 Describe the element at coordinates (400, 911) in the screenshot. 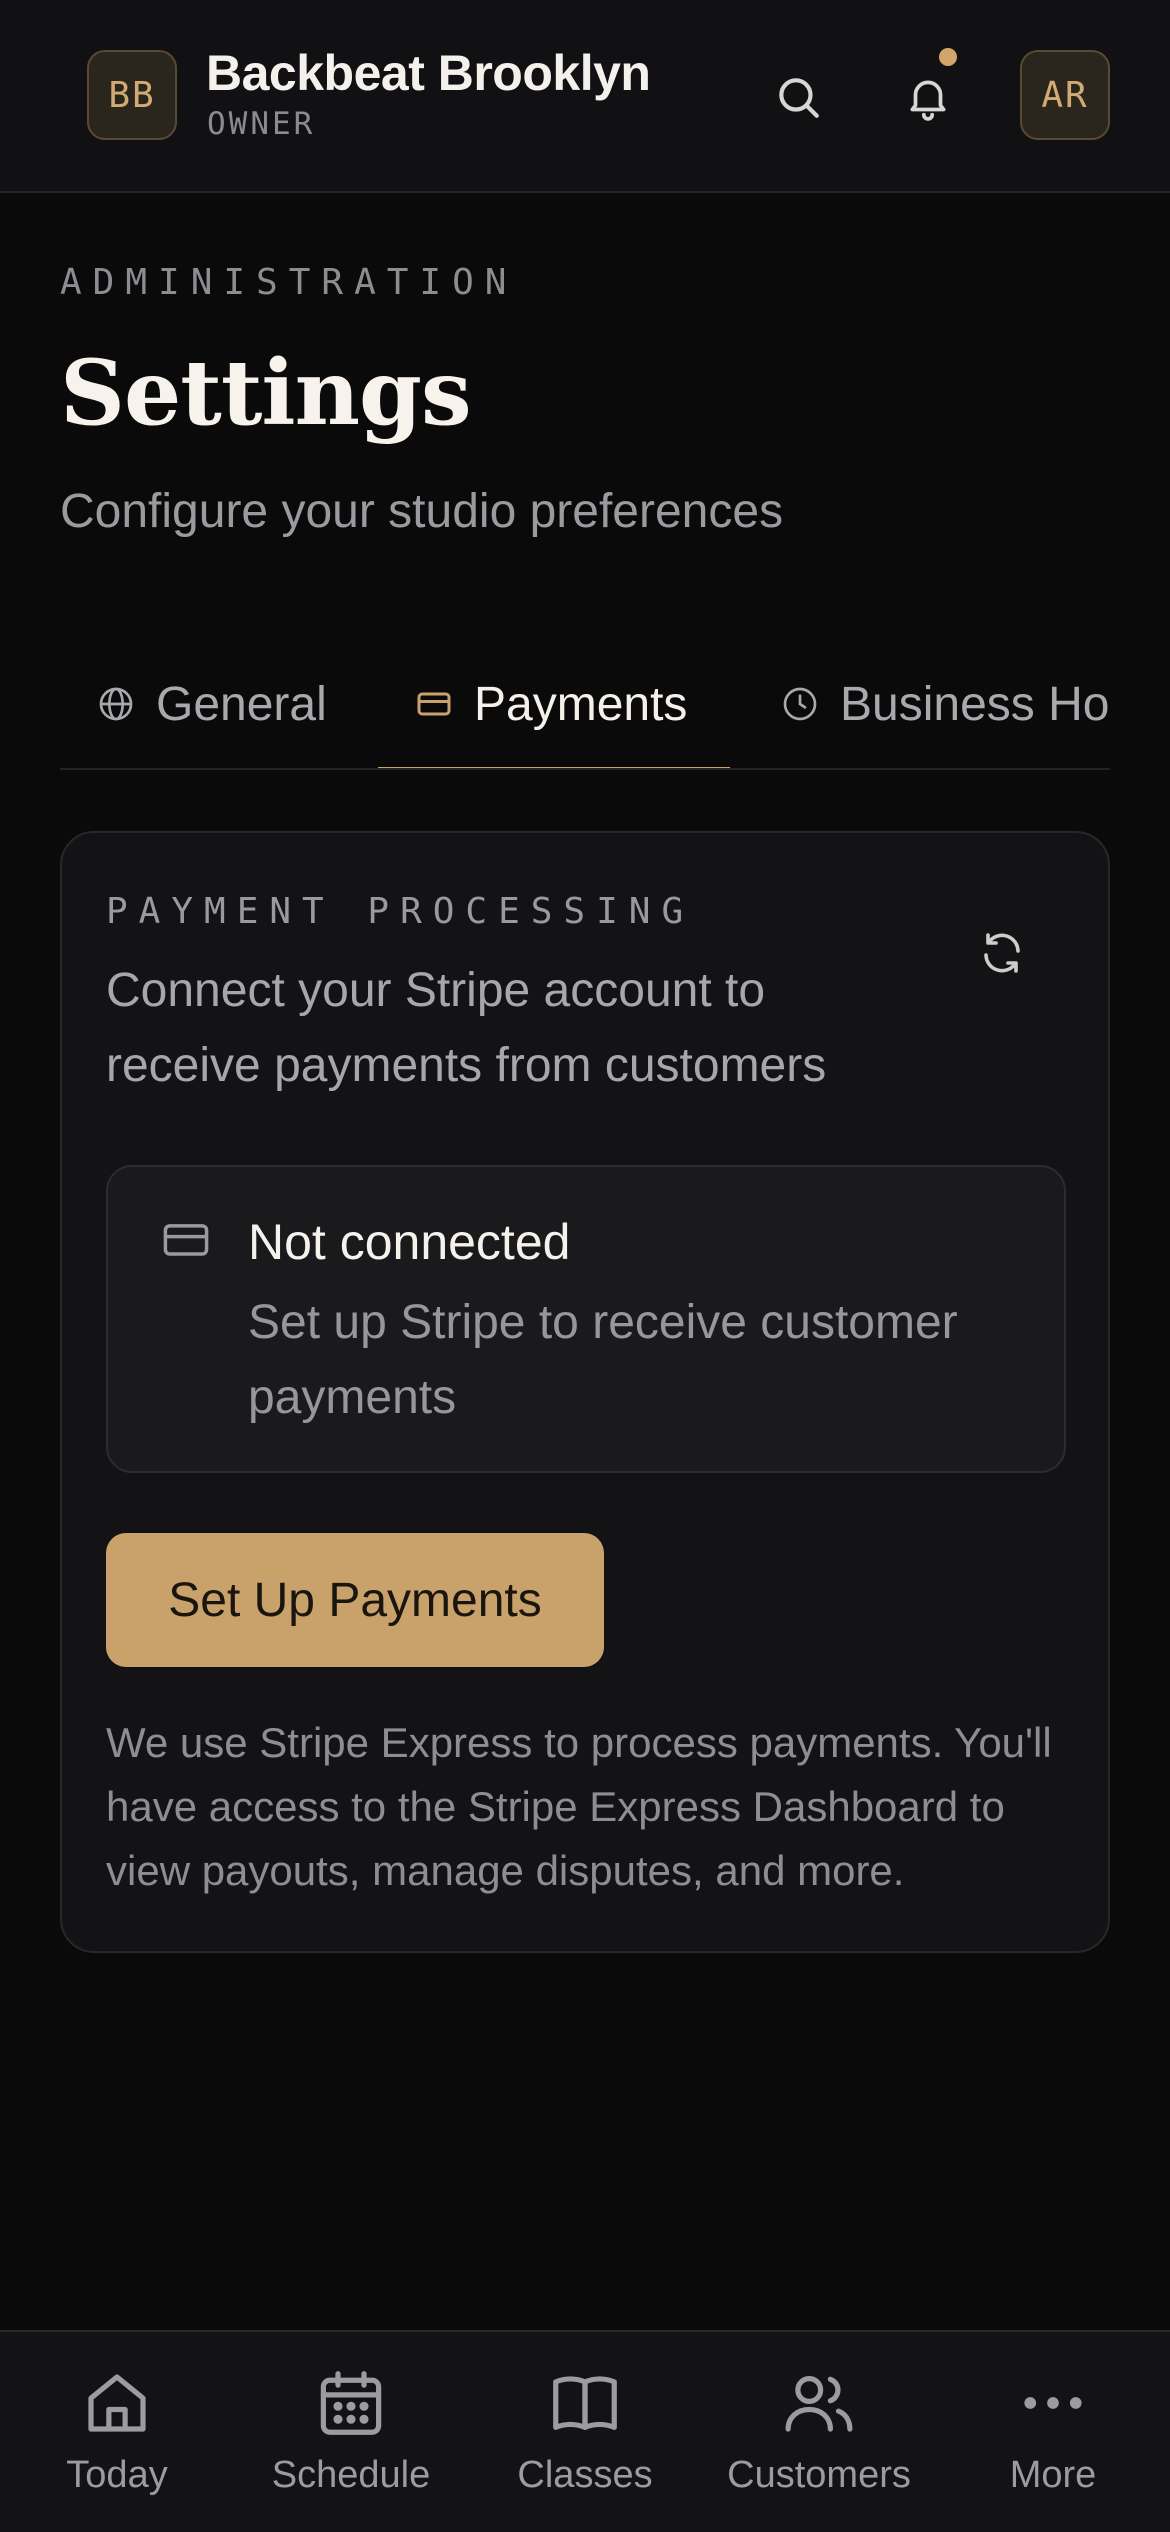

I see `card-section-label: PAYMENT PROCESSING` at that location.